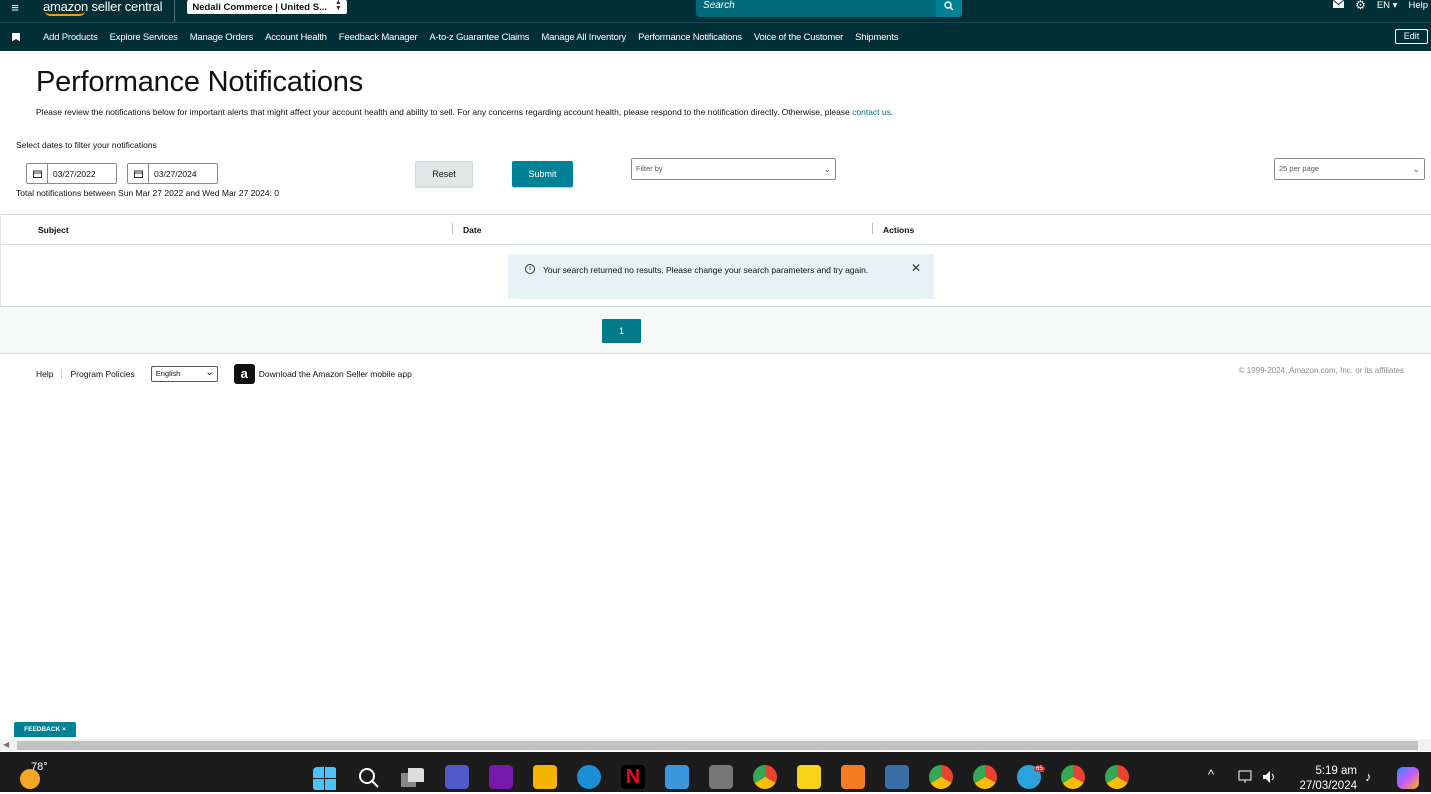 This screenshot has height=794, width=1431. Describe the element at coordinates (1418, 5) in the screenshot. I see `help-link: Help` at that location.